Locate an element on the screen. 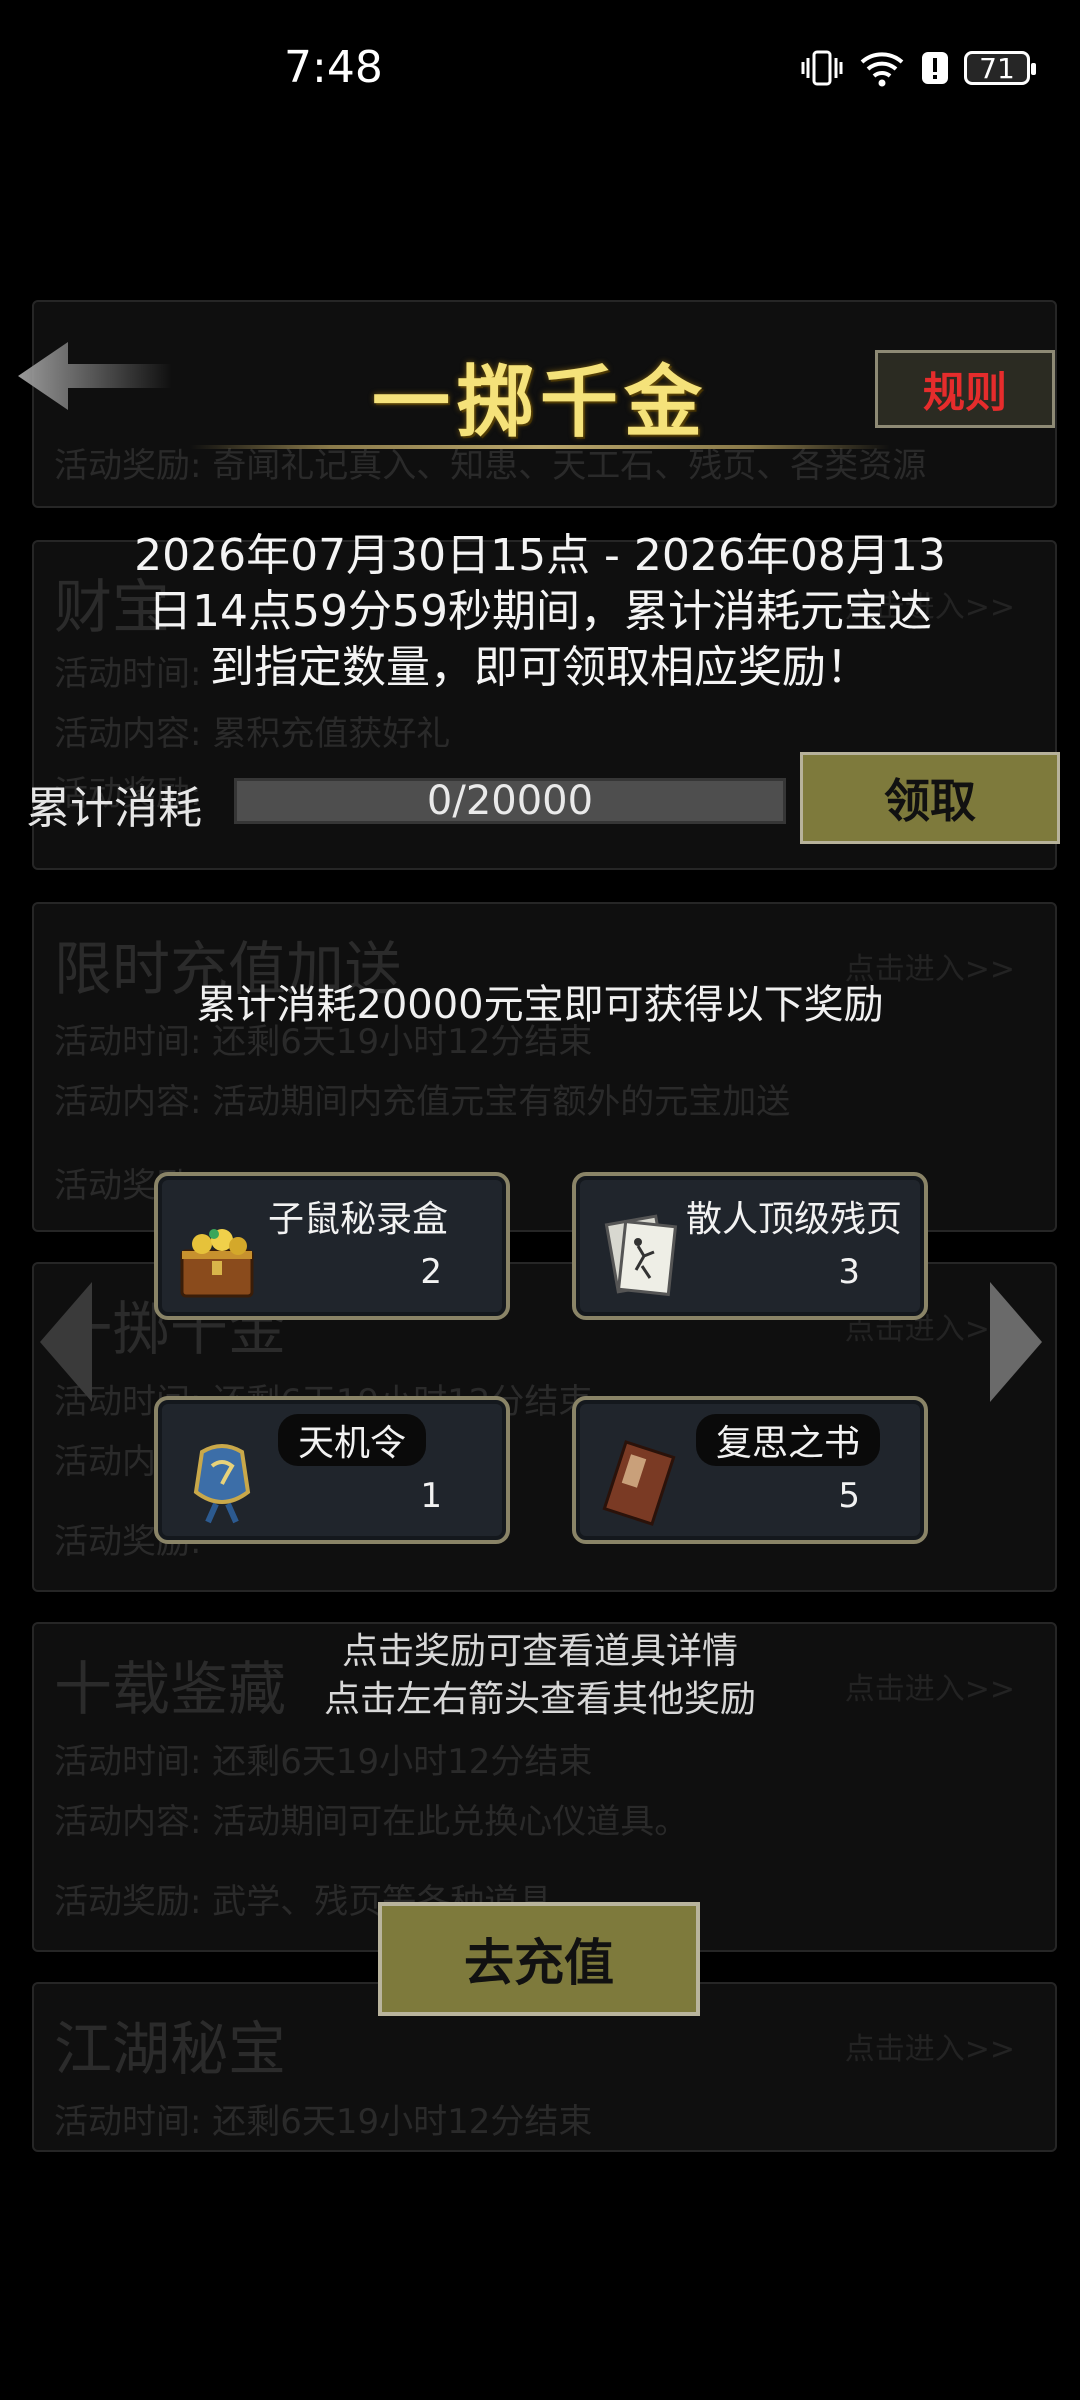 This screenshot has width=1080, height=2400. description-line: 日14点59分59秒期间，累计消耗元宝达 is located at coordinates (540, 611).